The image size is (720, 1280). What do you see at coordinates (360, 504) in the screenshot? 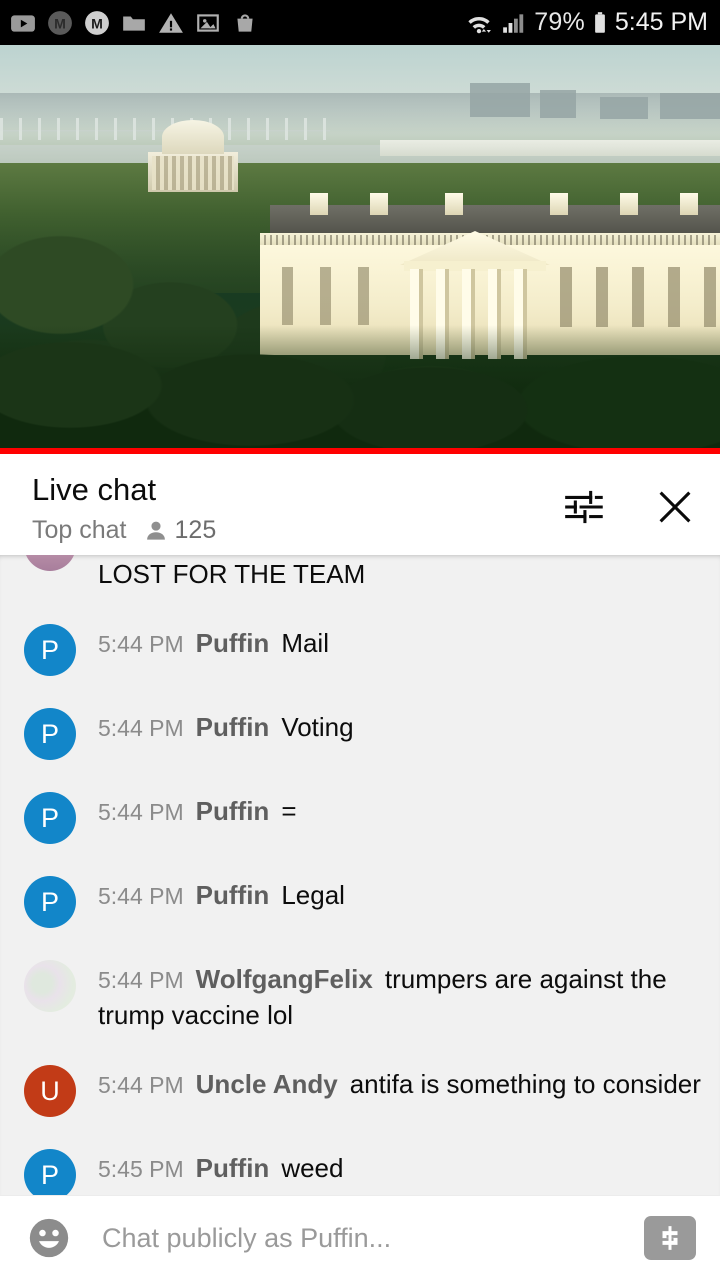
I see `live-chat-header: Live chat Top chat 125` at bounding box center [360, 504].